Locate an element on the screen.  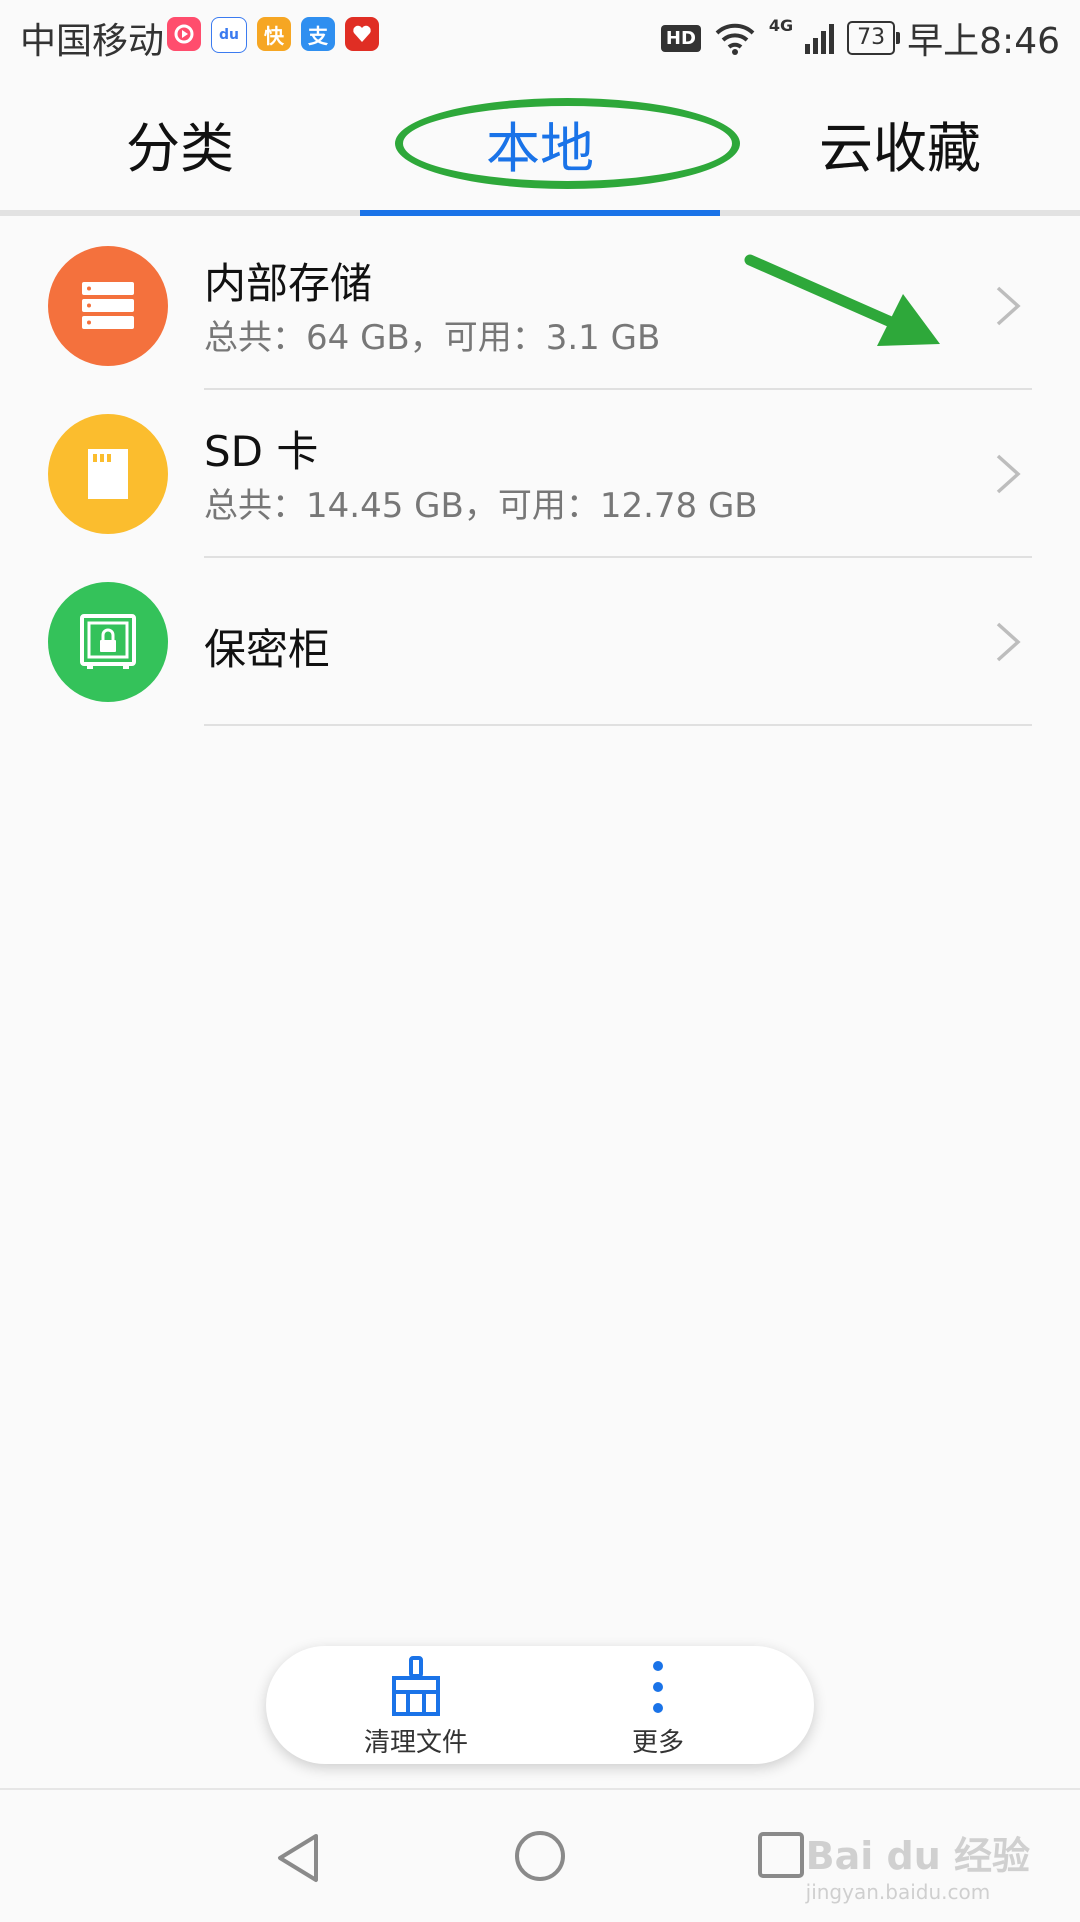
more-label: 更多 is located at coordinates (657, 1743).